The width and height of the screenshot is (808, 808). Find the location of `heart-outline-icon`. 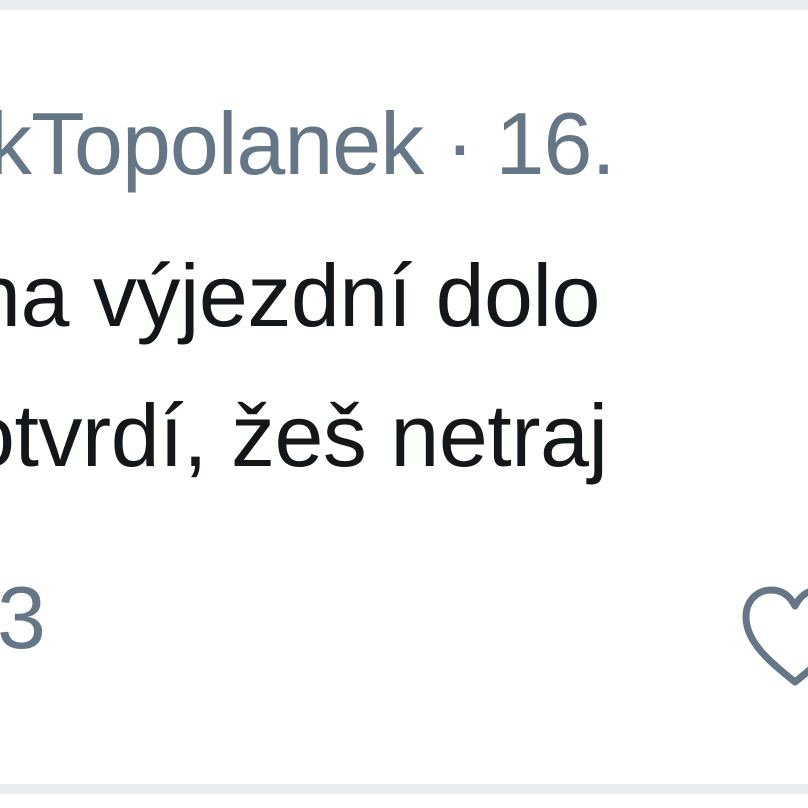

heart-outline-icon is located at coordinates (774, 636).